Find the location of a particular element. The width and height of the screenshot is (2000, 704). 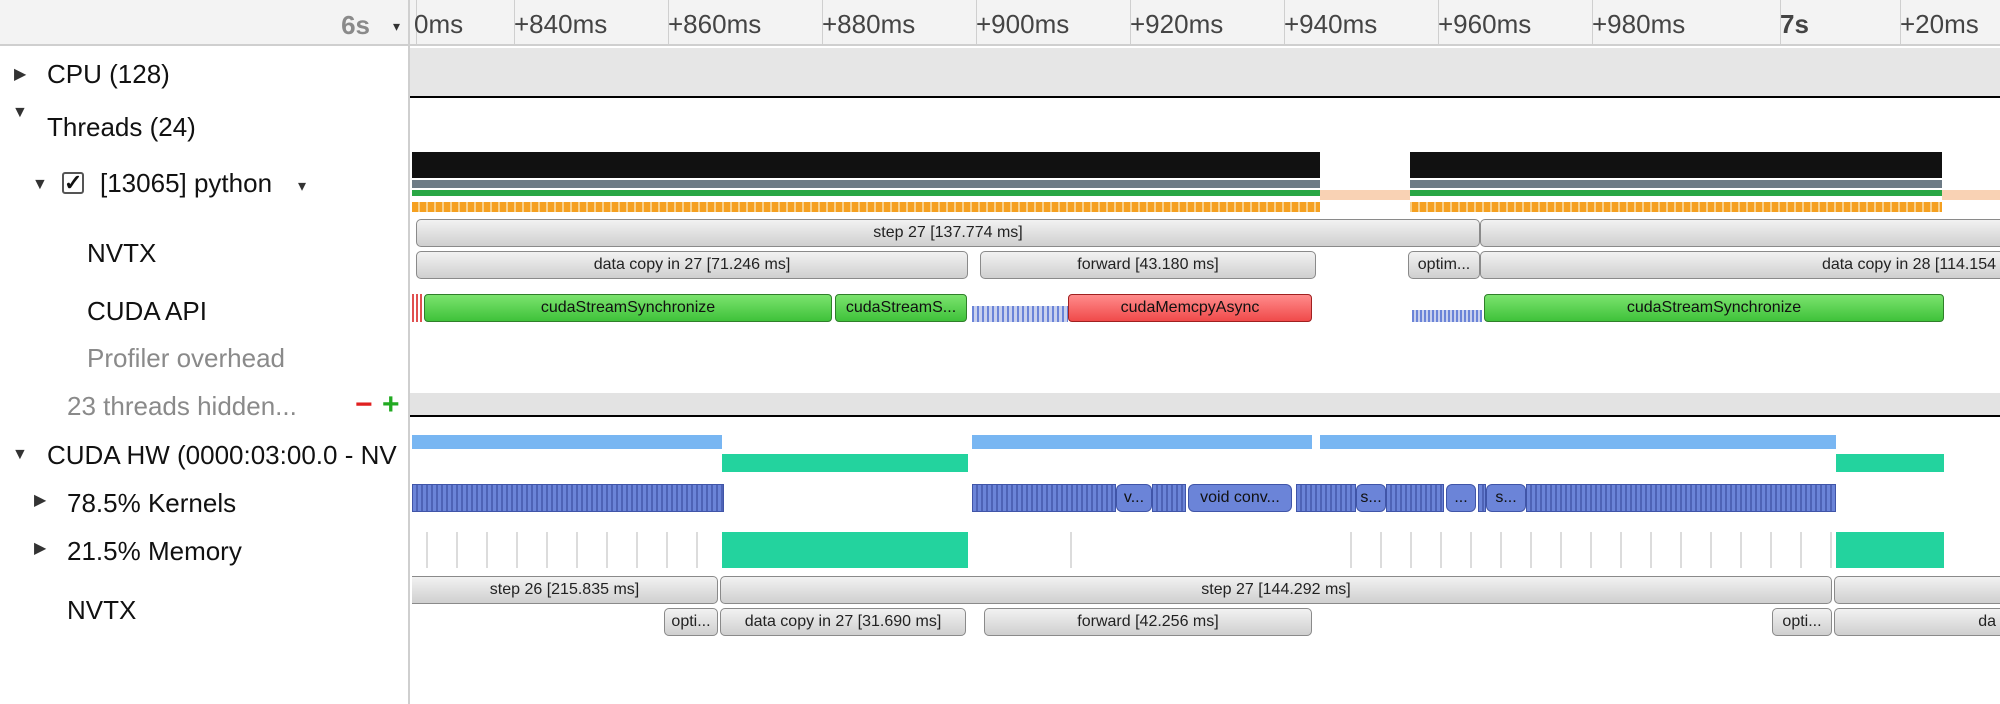

zoom-level: 6s is located at coordinates (355, 25).